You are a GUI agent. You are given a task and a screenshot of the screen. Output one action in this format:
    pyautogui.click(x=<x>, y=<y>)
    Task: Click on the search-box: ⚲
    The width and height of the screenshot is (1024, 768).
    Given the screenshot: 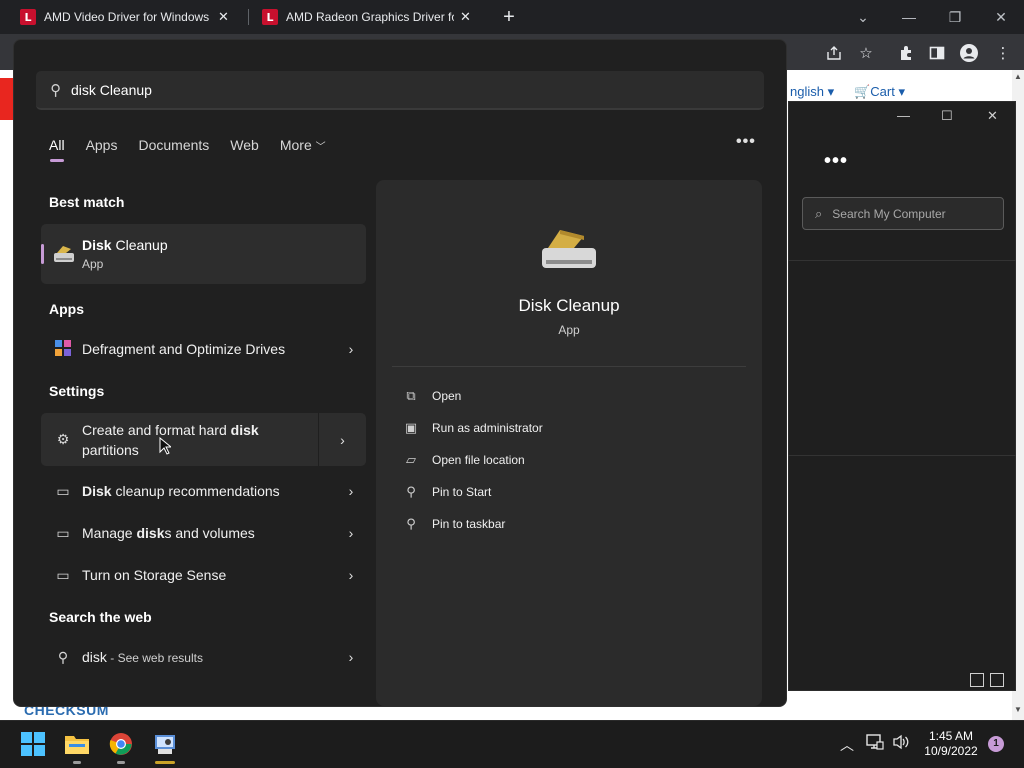 What is the action you would take?
    pyautogui.click(x=400, y=90)
    